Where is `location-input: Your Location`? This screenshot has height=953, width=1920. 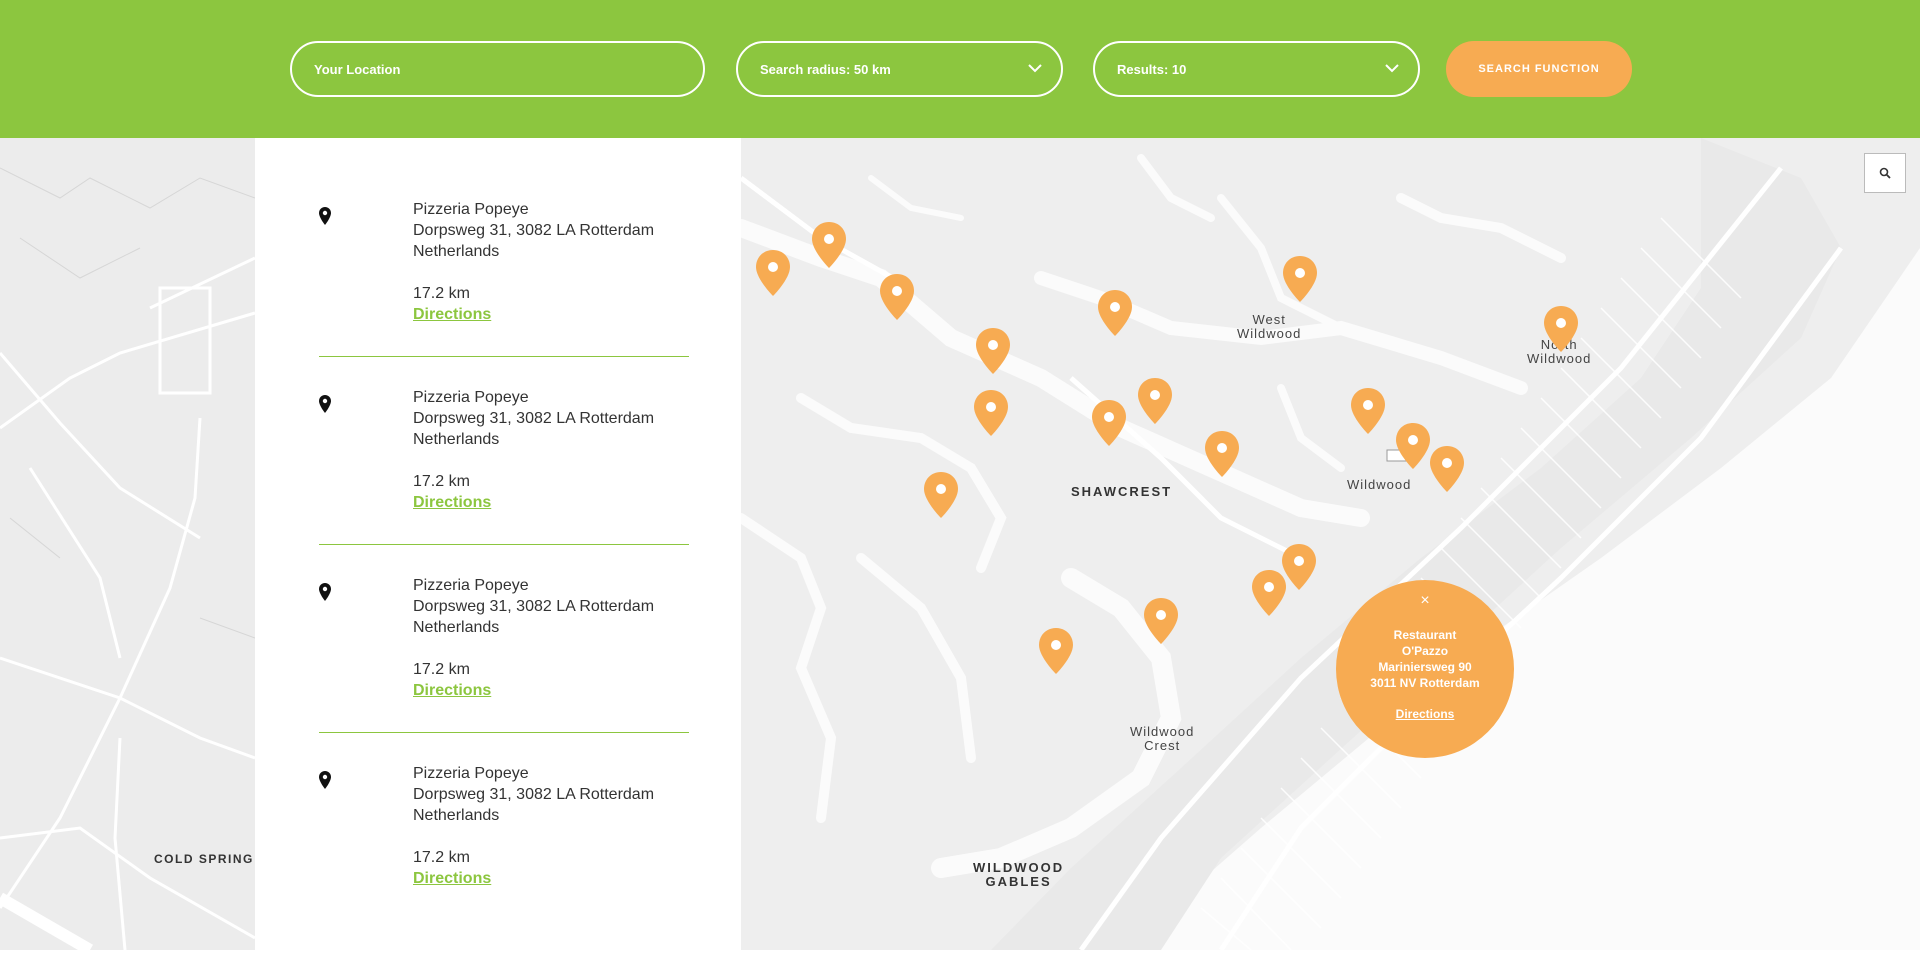
location-input: Your Location is located at coordinates (497, 69).